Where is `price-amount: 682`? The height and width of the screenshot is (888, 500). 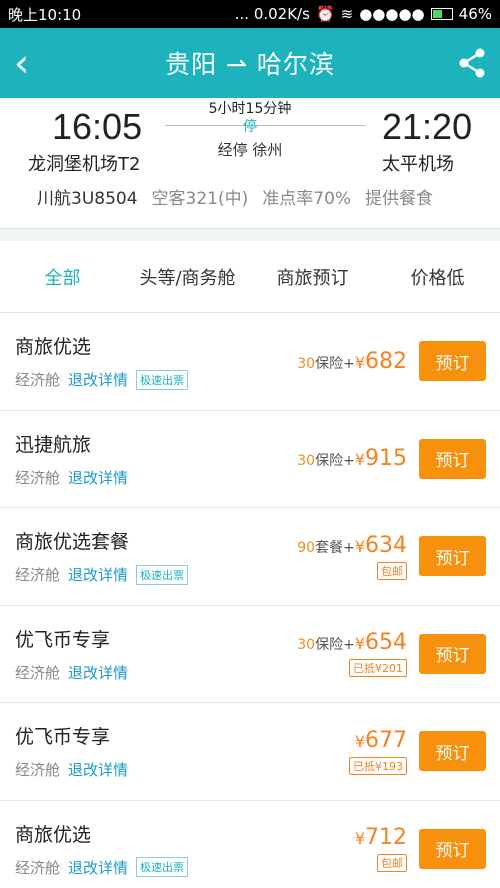 price-amount: 682 is located at coordinates (386, 361).